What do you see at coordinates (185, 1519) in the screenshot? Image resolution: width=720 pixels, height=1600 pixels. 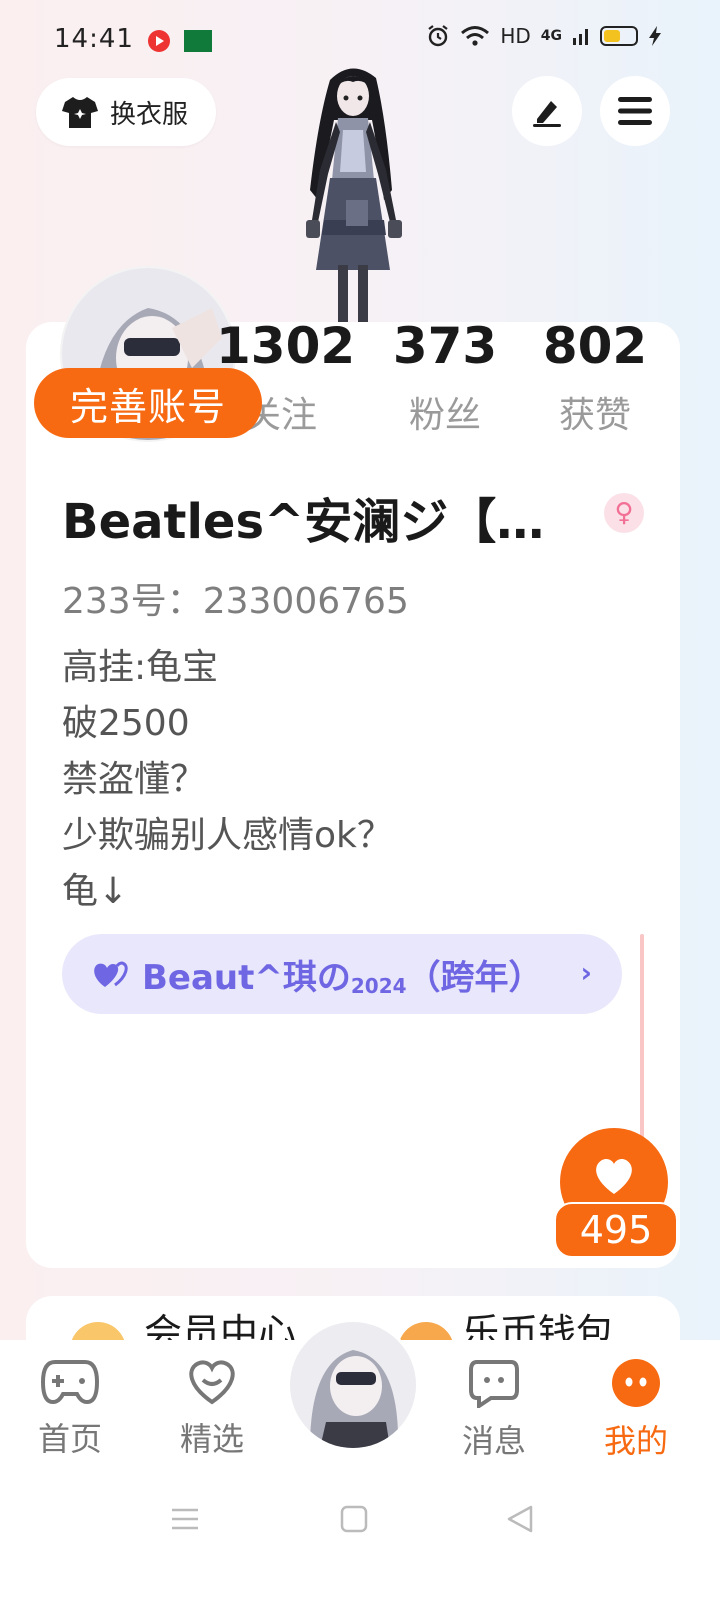 I see `recent-apps-icon` at bounding box center [185, 1519].